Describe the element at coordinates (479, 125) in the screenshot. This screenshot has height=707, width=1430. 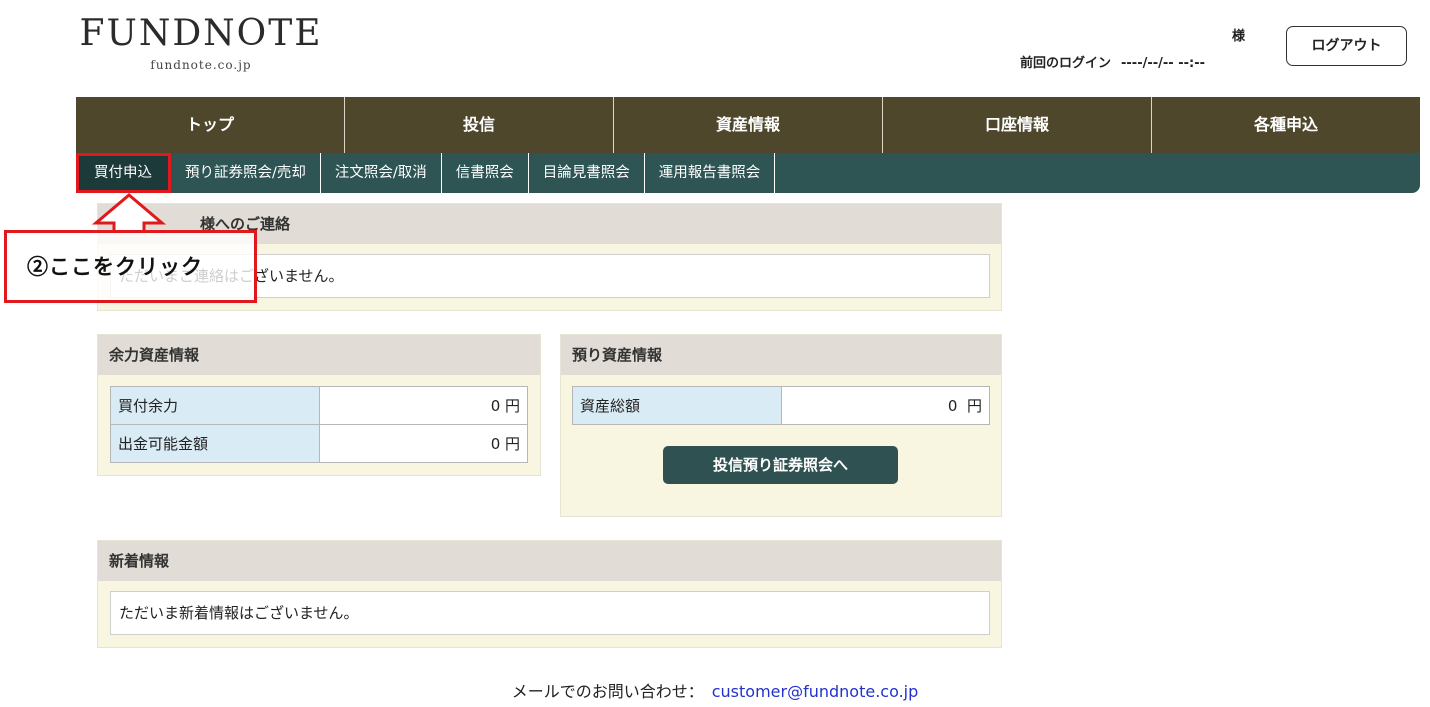
I see `main-nav-funds: 投信` at that location.